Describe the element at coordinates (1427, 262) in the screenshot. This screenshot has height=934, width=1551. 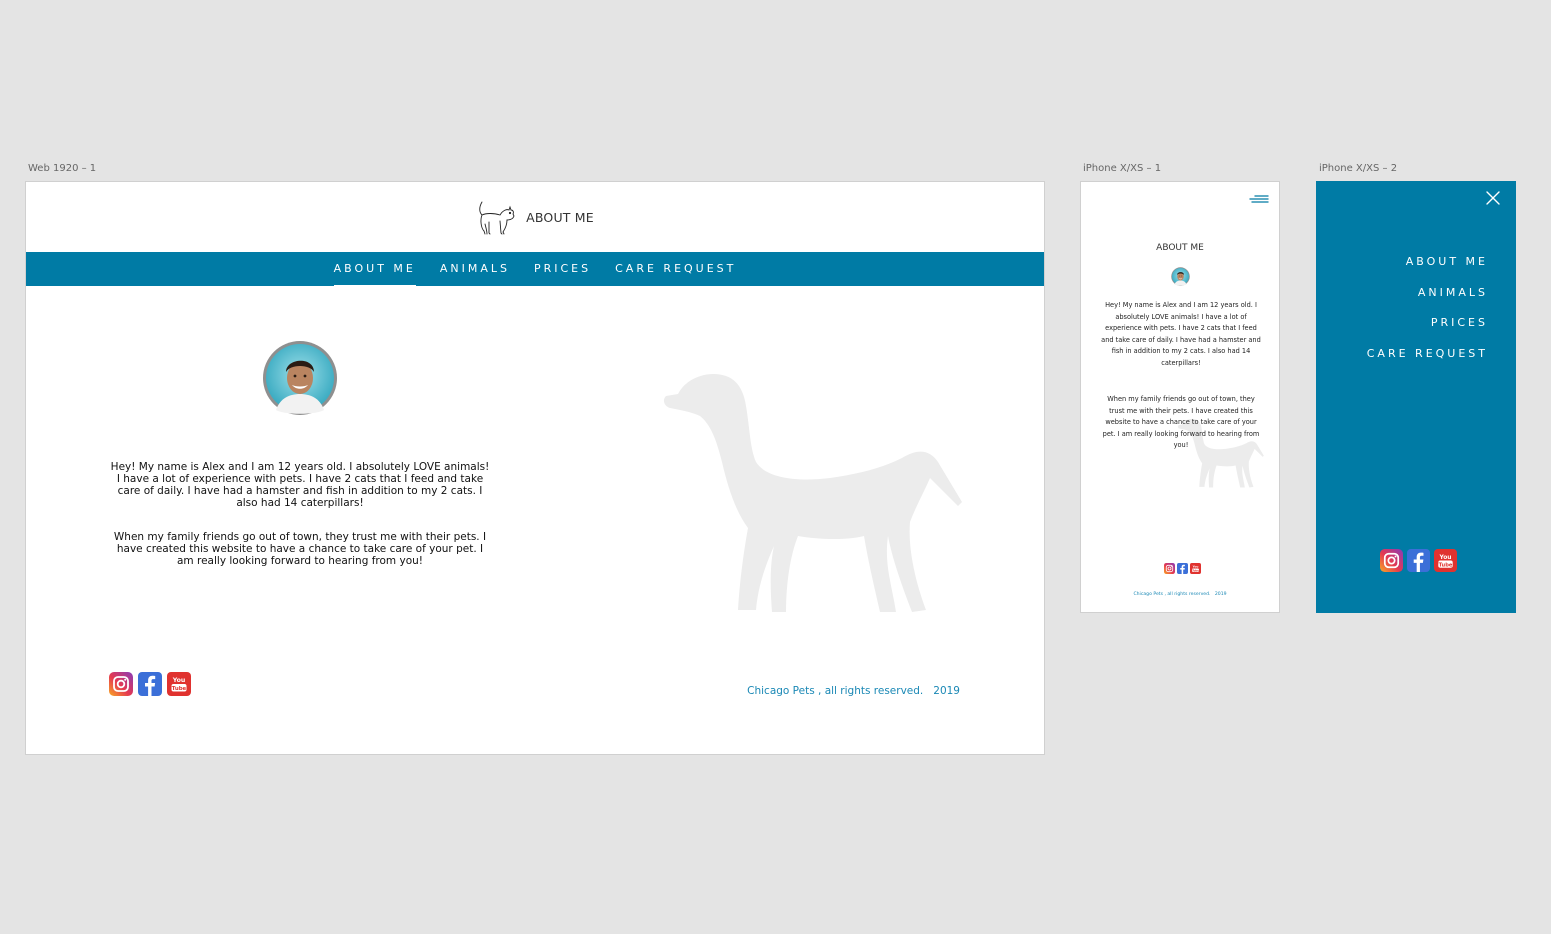
I see `menu-item-about-me: ABOUT ME` at that location.